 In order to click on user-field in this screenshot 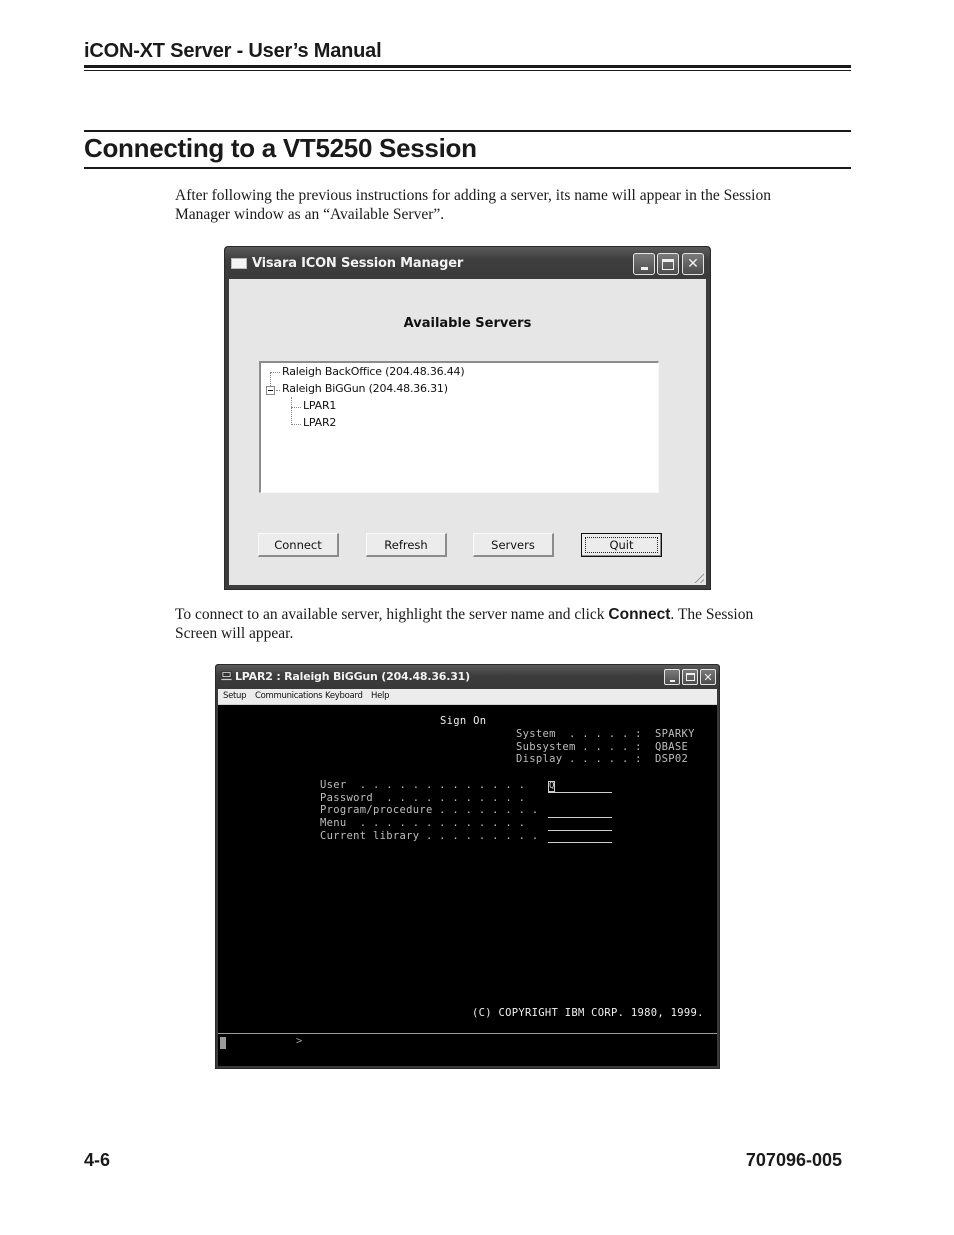, I will do `click(580, 792)`.